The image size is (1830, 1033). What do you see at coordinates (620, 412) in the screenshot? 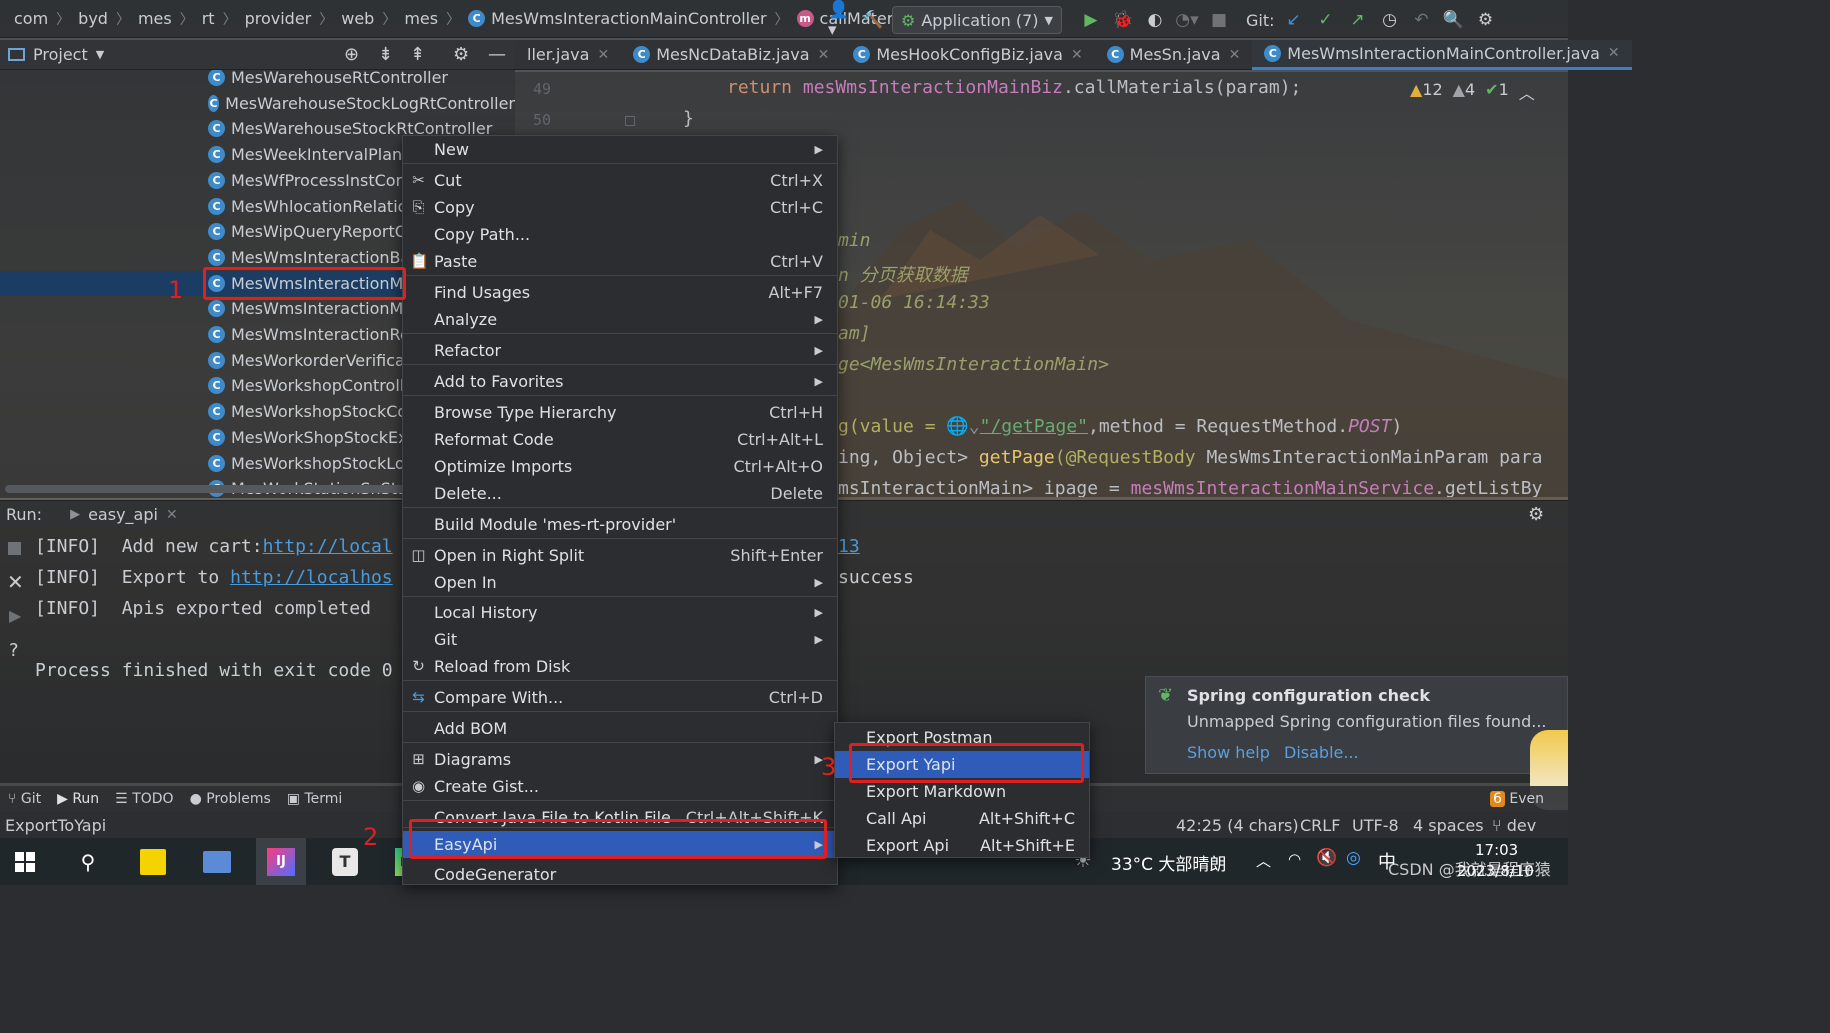
I see `menu-item-browse-type-hierarchy: Browse Type Hierarchy Ctrl+H` at bounding box center [620, 412].